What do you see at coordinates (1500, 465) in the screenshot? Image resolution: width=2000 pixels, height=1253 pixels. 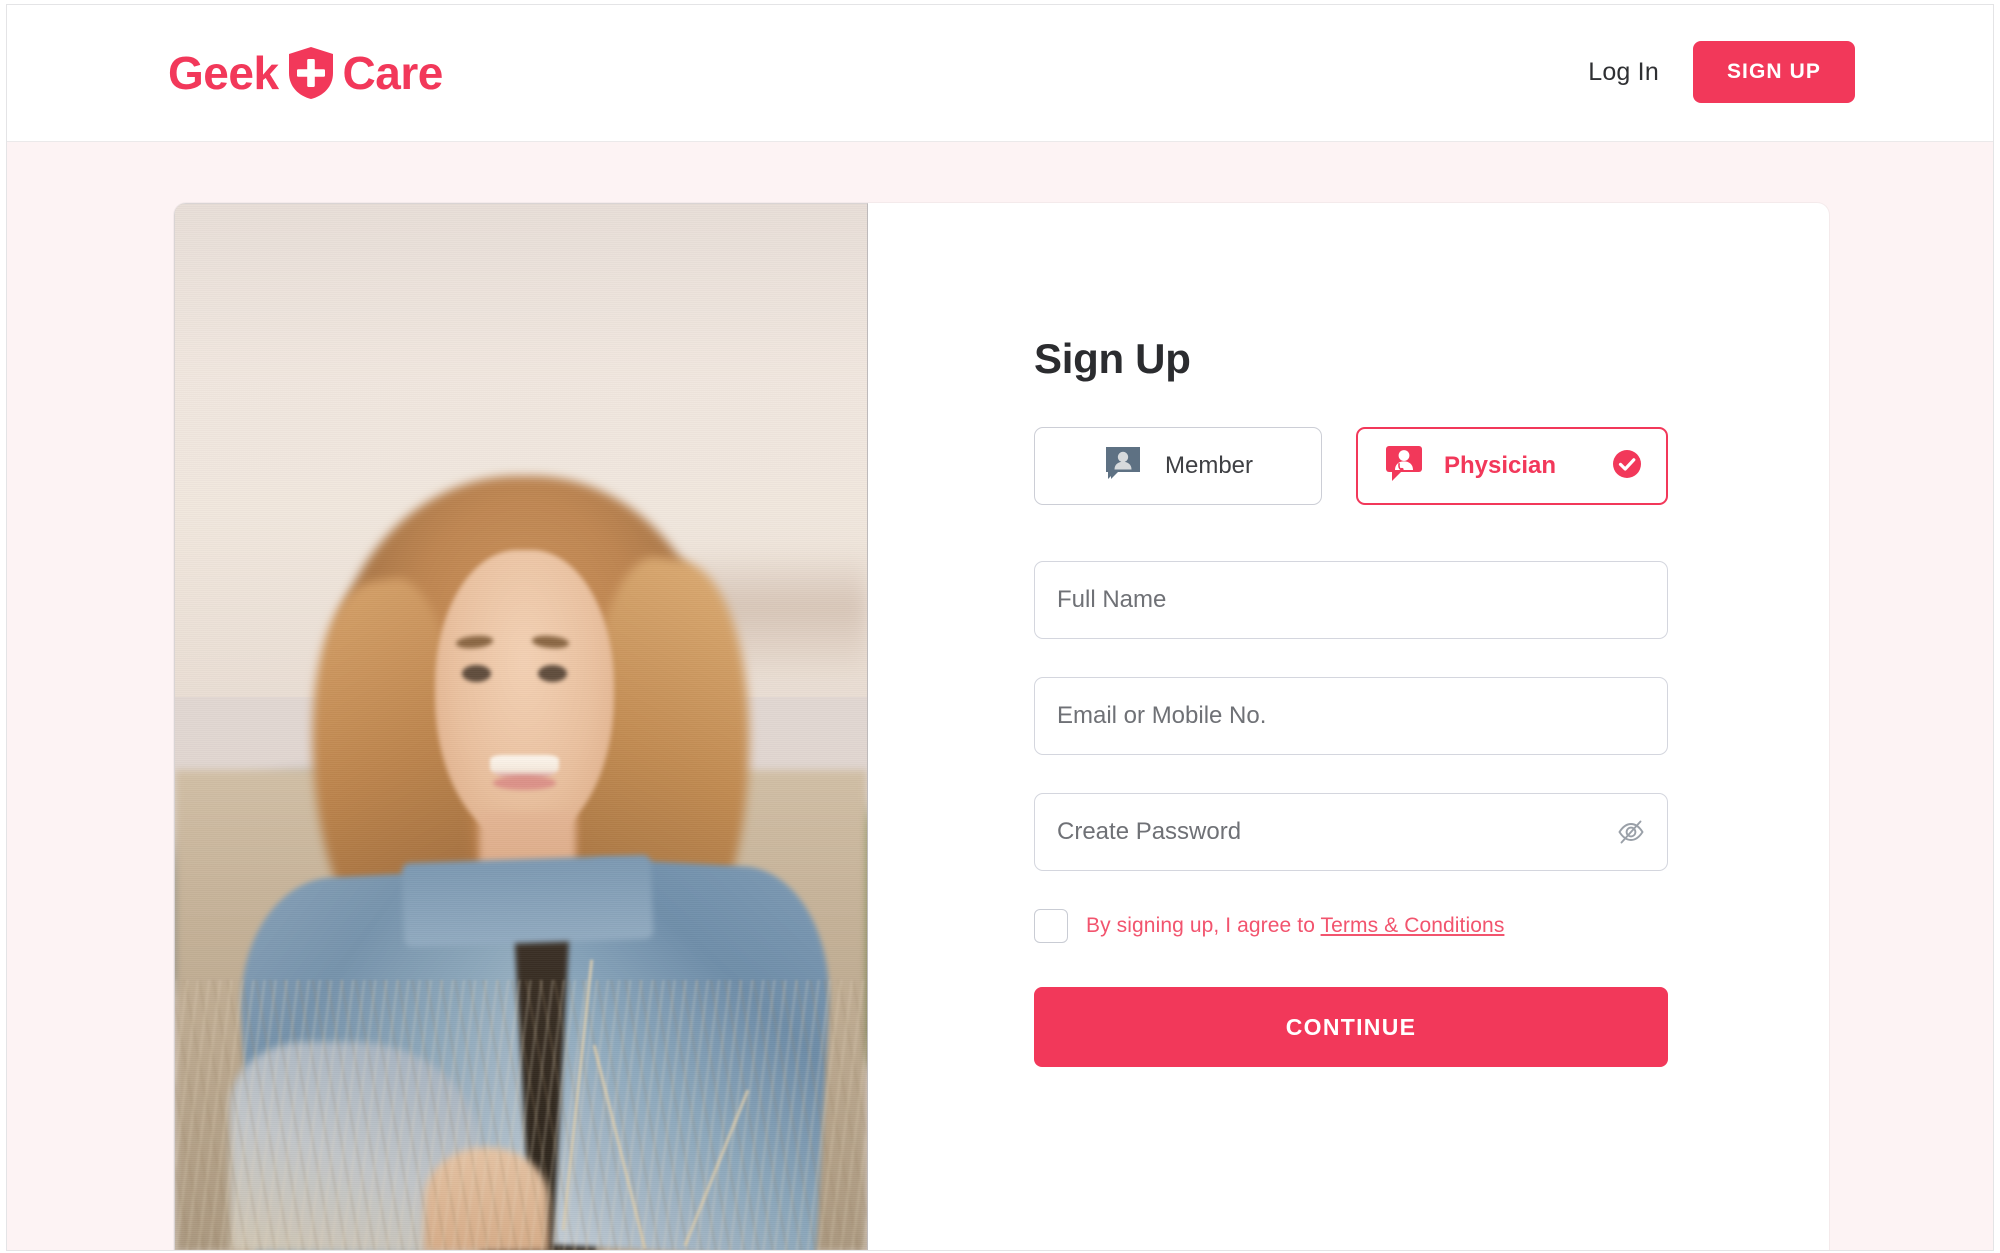 I see `role-option-physician-label: Physician` at bounding box center [1500, 465].